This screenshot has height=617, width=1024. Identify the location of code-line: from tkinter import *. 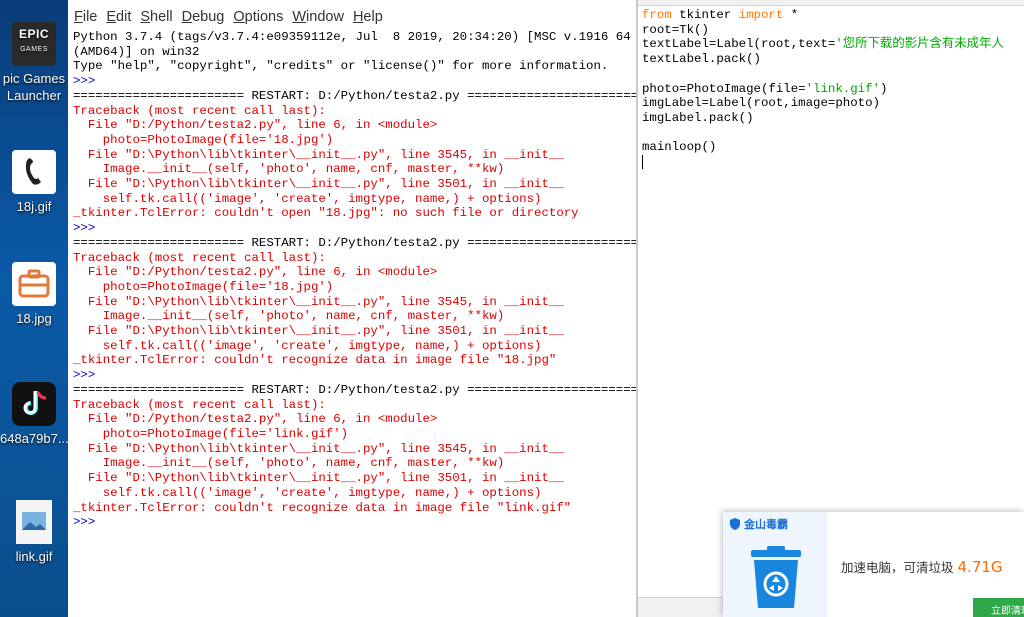
(833, 15).